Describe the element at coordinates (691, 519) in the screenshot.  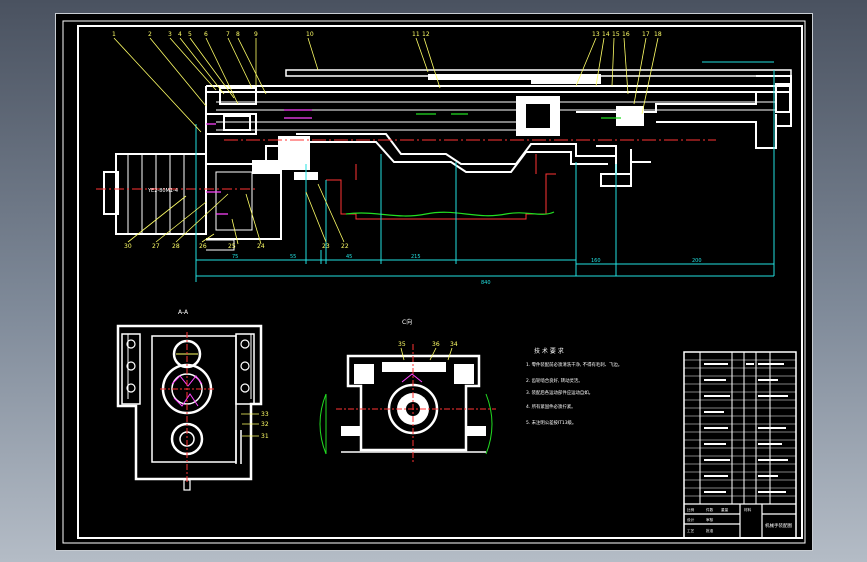
I see `title-row: 设计` at that location.